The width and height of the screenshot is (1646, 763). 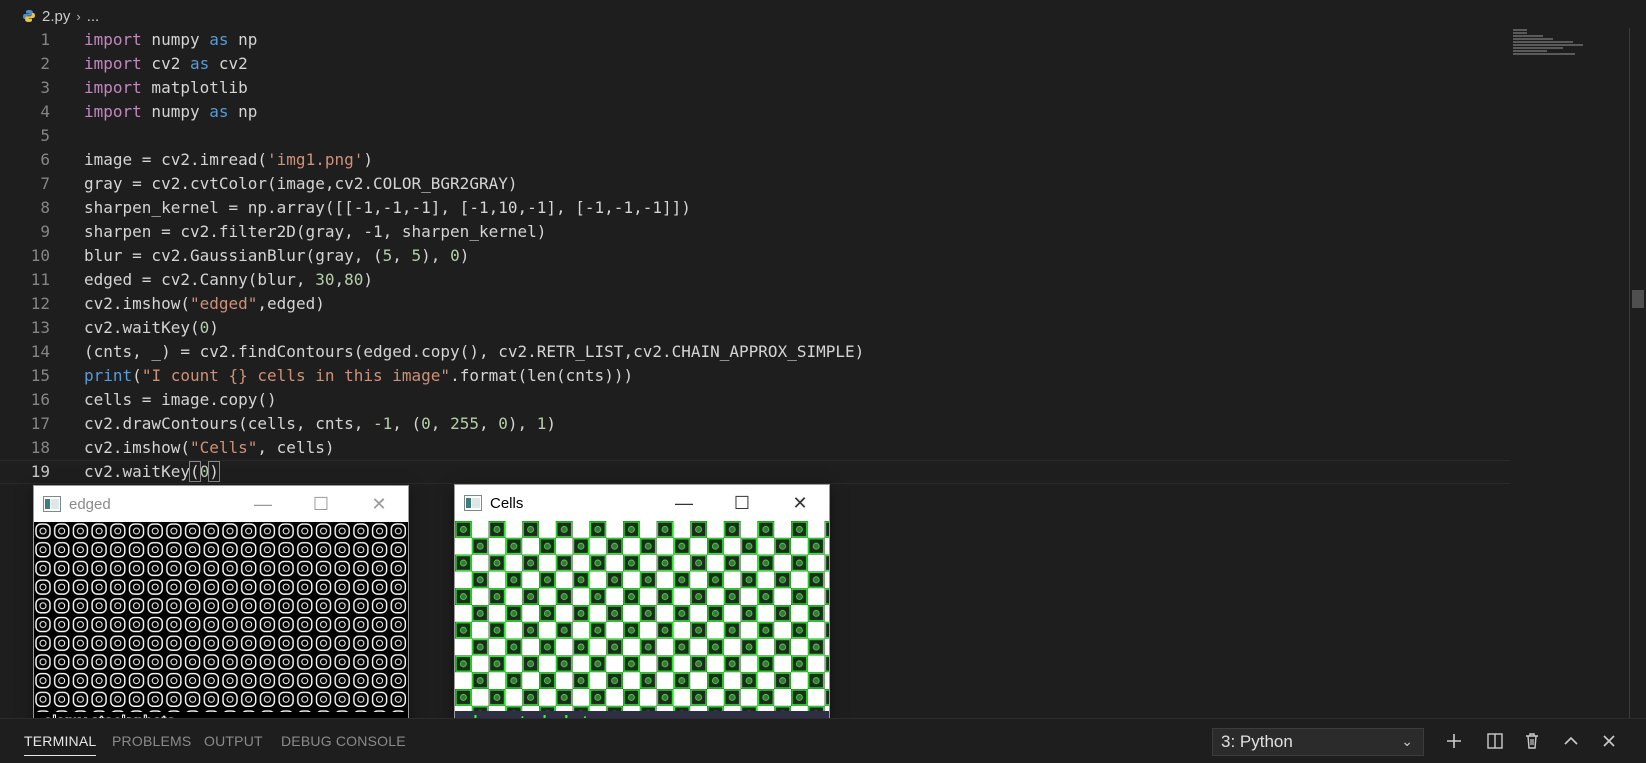 What do you see at coordinates (166, 88) in the screenshot?
I see `code-text: import matplotlib` at bounding box center [166, 88].